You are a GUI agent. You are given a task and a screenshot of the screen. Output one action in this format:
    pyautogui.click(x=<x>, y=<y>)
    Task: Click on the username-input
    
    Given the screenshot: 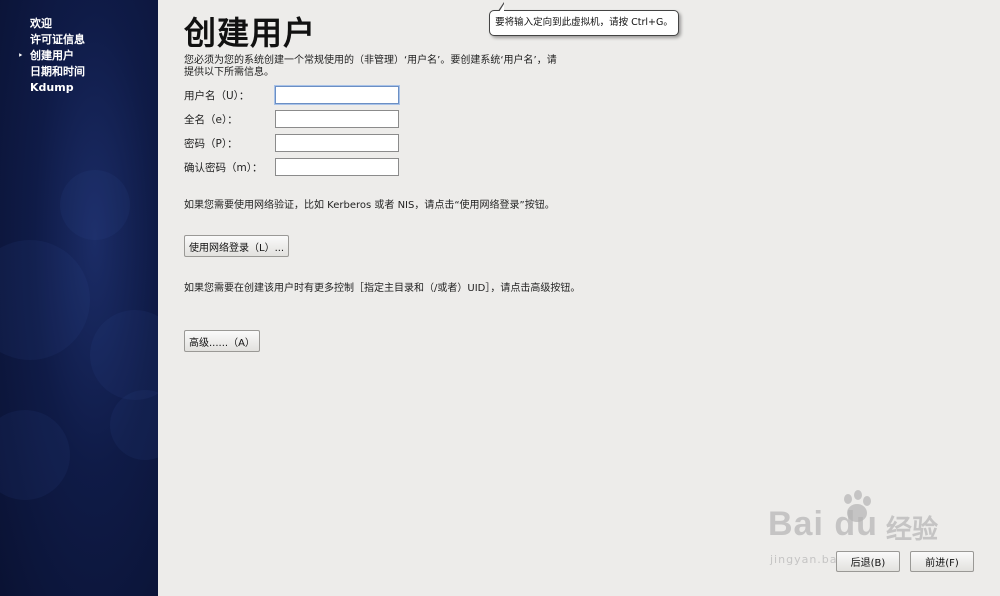 What is the action you would take?
    pyautogui.click(x=337, y=95)
    